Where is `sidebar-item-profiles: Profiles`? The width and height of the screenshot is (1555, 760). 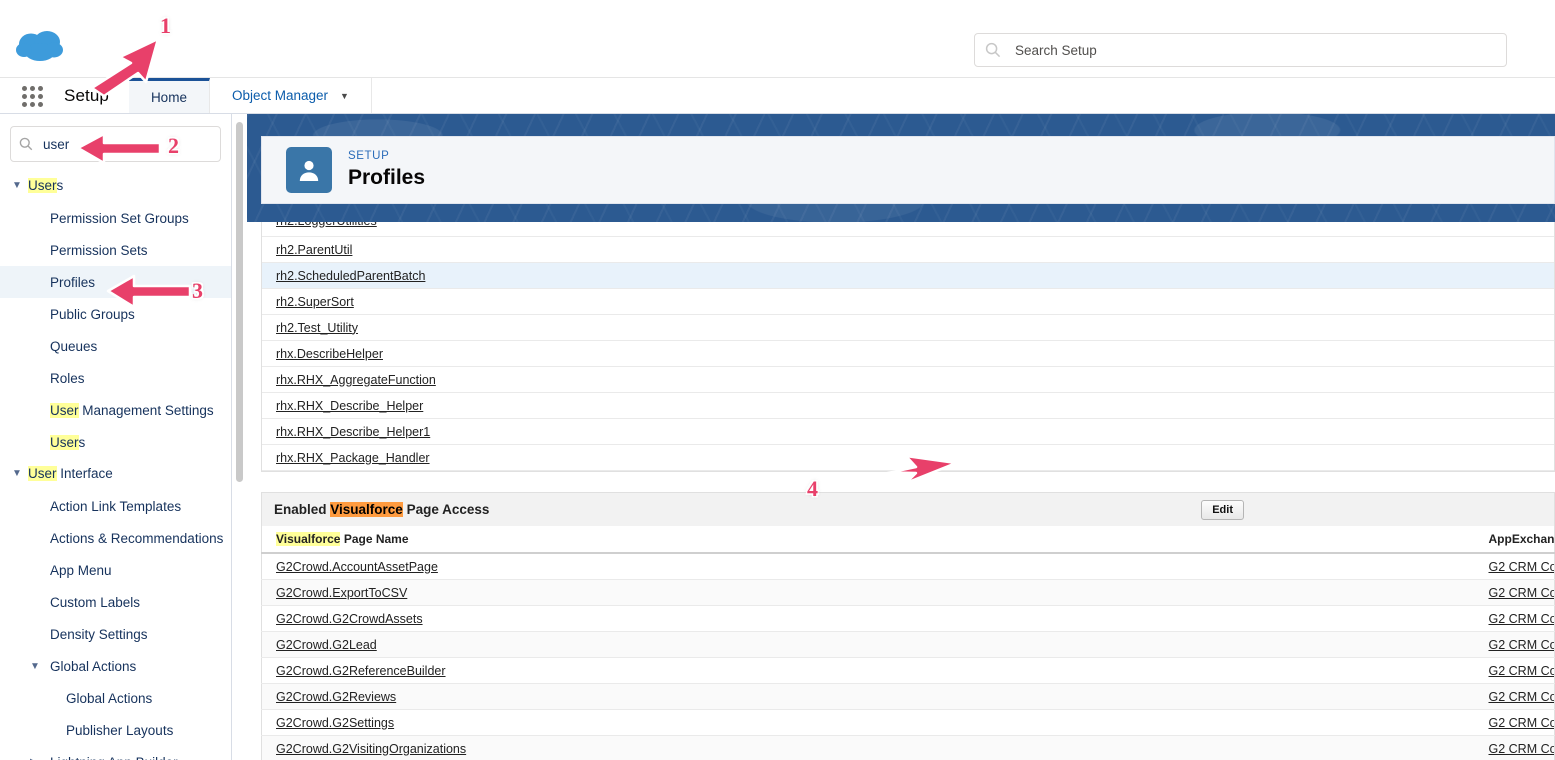
sidebar-item-profiles: Profiles is located at coordinates (115, 282).